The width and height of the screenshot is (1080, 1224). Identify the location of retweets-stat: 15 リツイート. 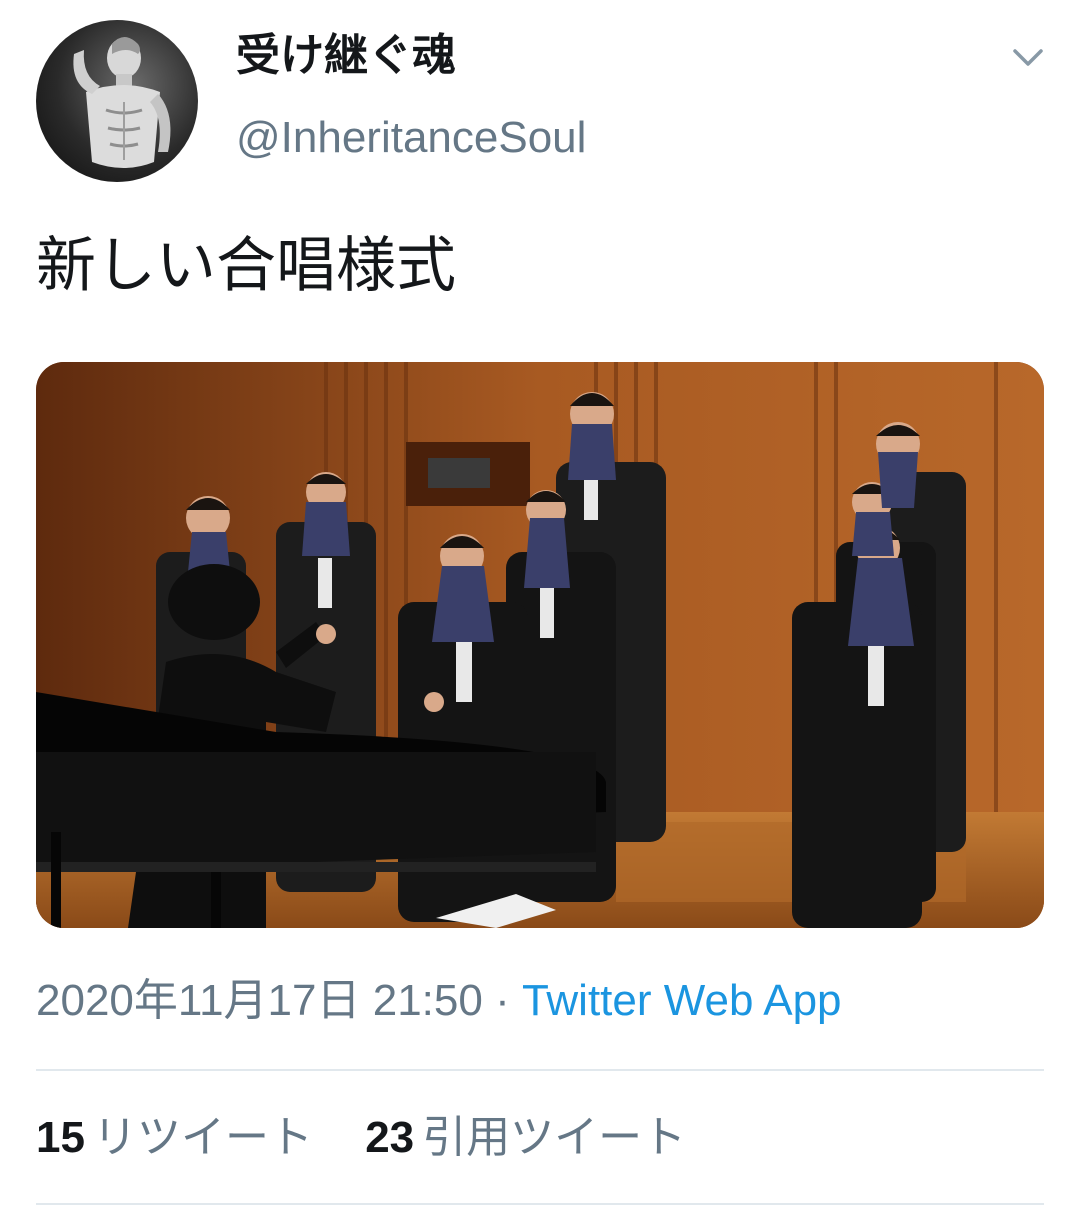
(174, 1138).